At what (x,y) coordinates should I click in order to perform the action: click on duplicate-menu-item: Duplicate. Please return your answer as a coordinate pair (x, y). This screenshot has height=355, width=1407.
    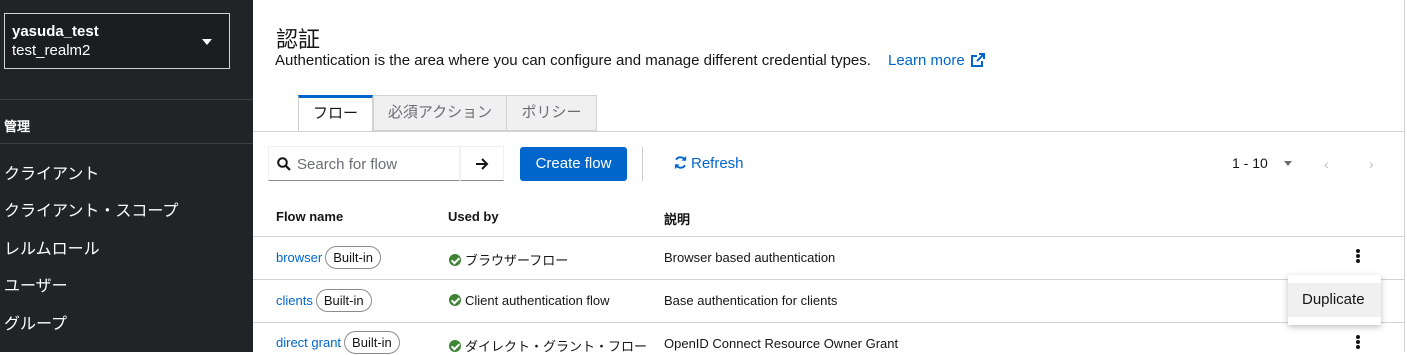
    Looking at the image, I should click on (1334, 300).